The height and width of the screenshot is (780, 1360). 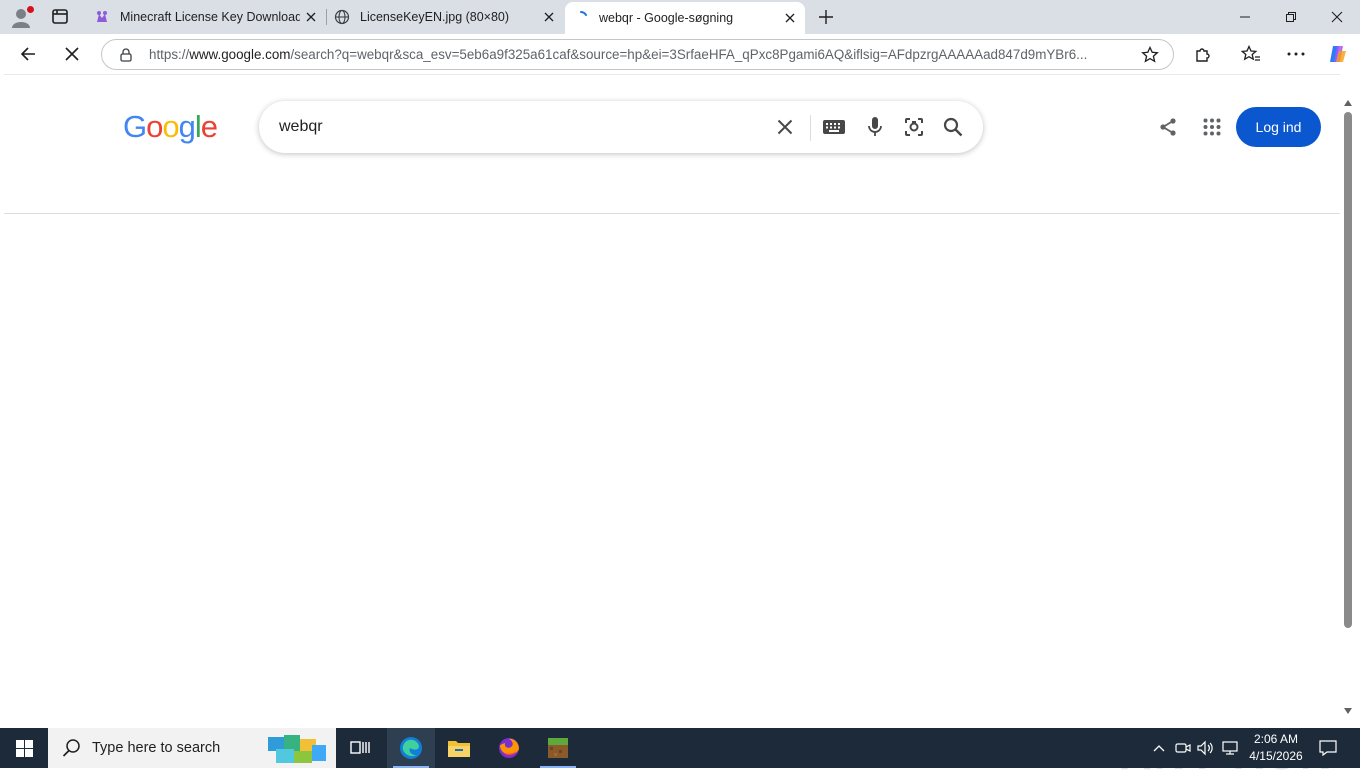 What do you see at coordinates (1150, 55) in the screenshot?
I see `add-favorite-star-icon` at bounding box center [1150, 55].